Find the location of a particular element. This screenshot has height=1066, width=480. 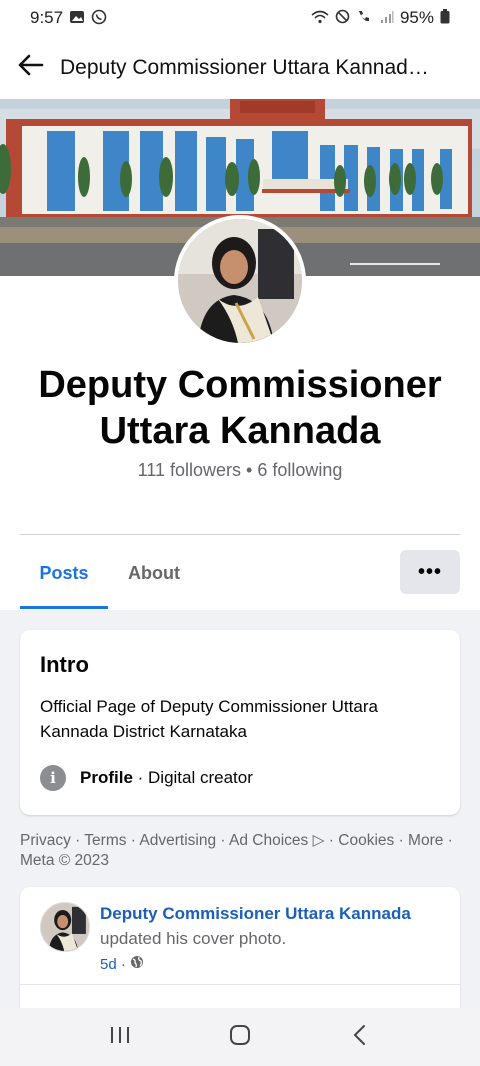

post-author-name: Deputy Commissioner Uttara Kannada is located at coordinates (255, 914).